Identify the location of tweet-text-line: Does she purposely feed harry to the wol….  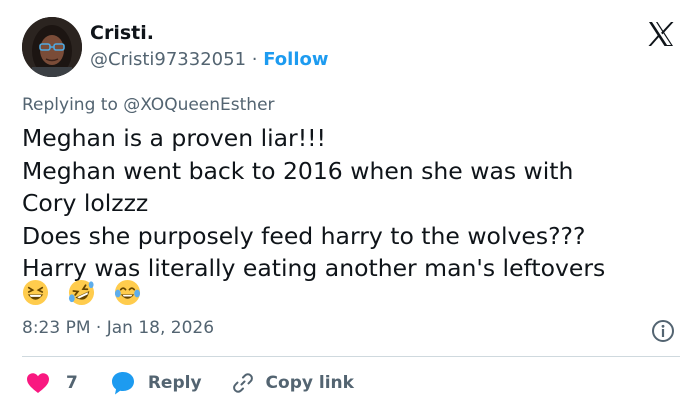
(304, 235).